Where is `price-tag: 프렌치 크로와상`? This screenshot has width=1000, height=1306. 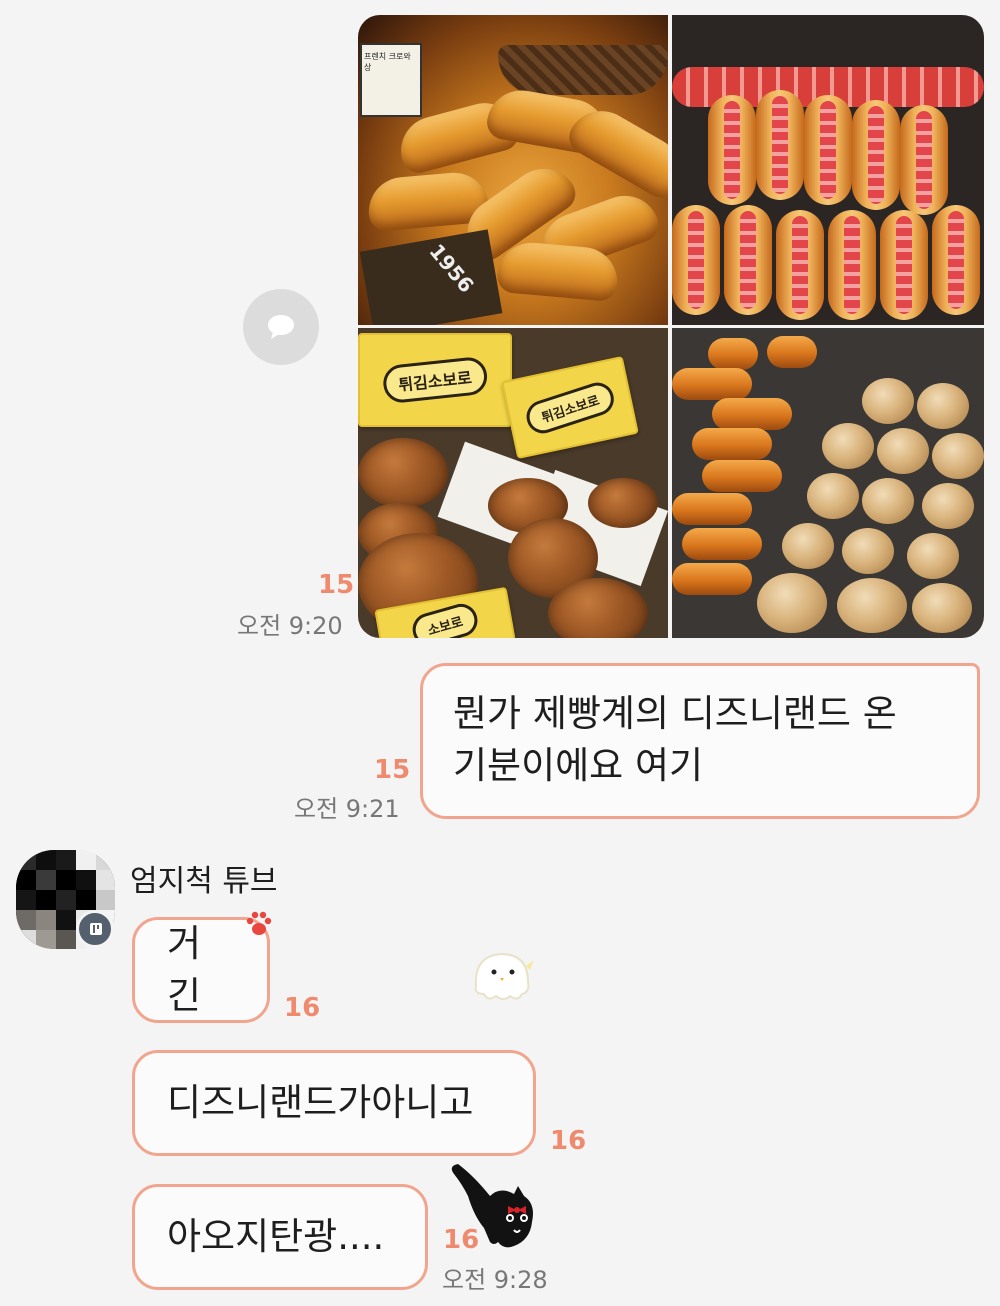 price-tag: 프렌치 크로와상 is located at coordinates (391, 80).